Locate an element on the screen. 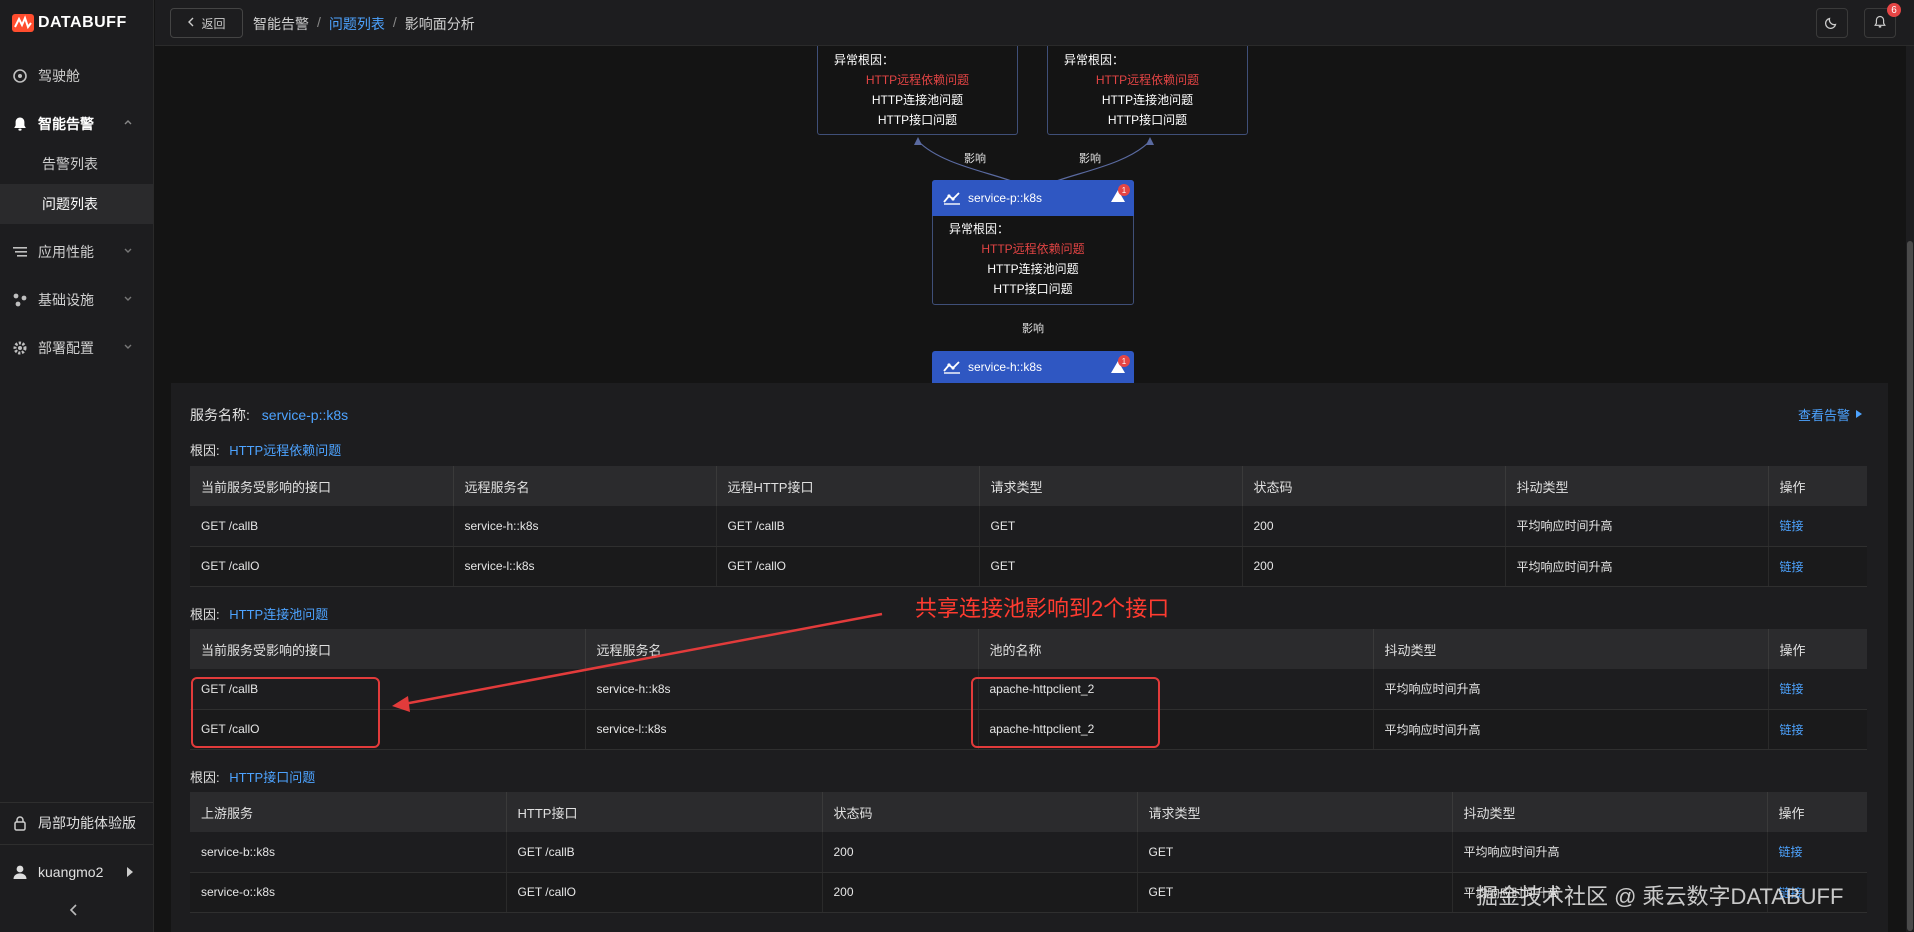  breadcrumb: 智能告警 / 问题列表 / 影响面分析 is located at coordinates (364, 24).